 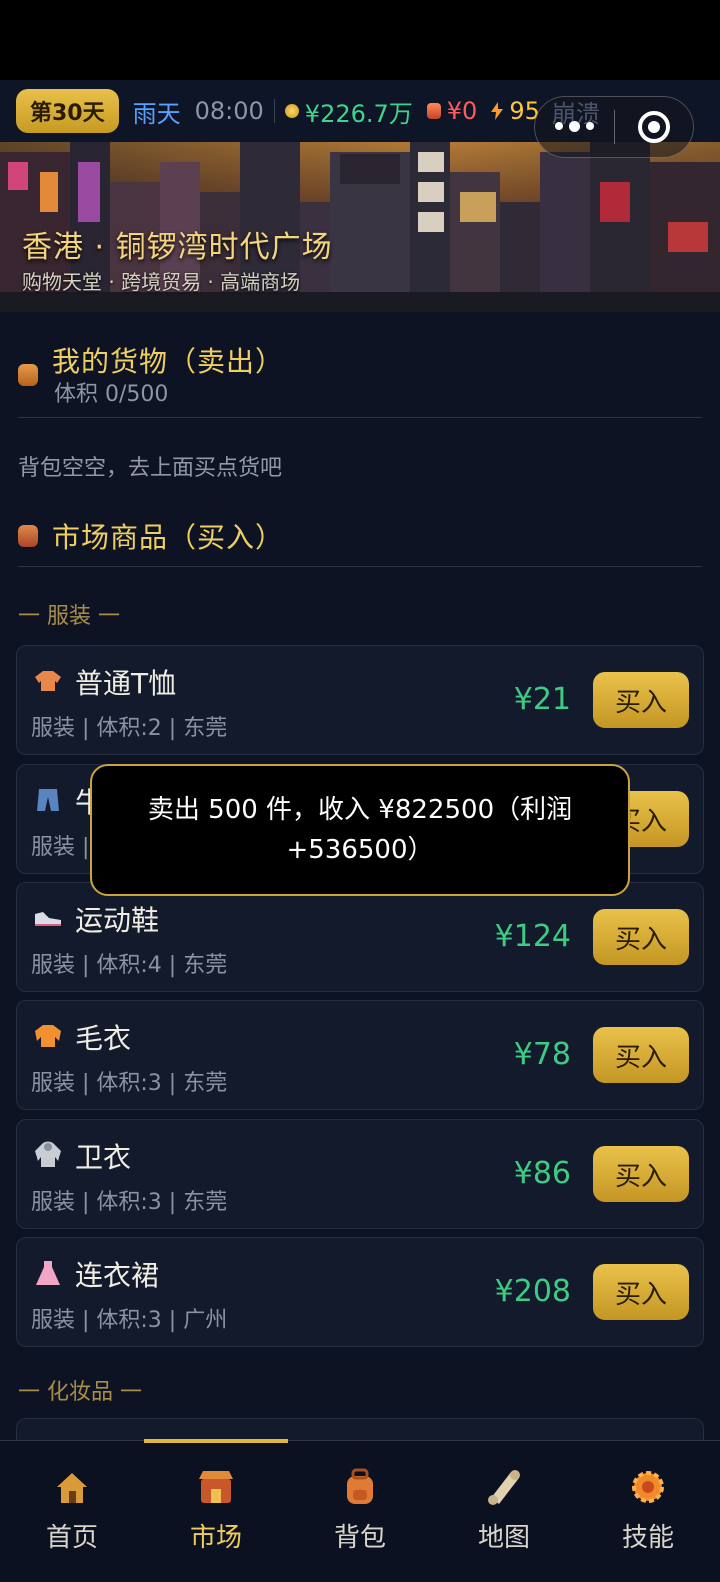 I want to click on tab-label: 市场, so click(x=215, y=1538).